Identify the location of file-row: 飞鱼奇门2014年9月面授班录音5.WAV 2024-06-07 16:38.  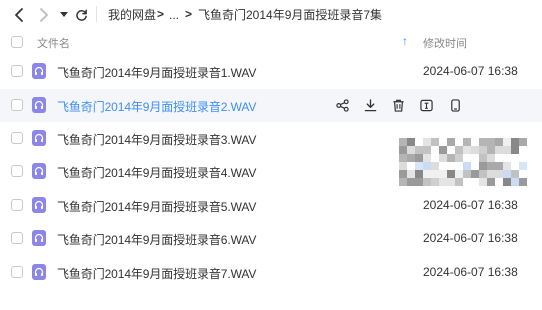
(271, 205).